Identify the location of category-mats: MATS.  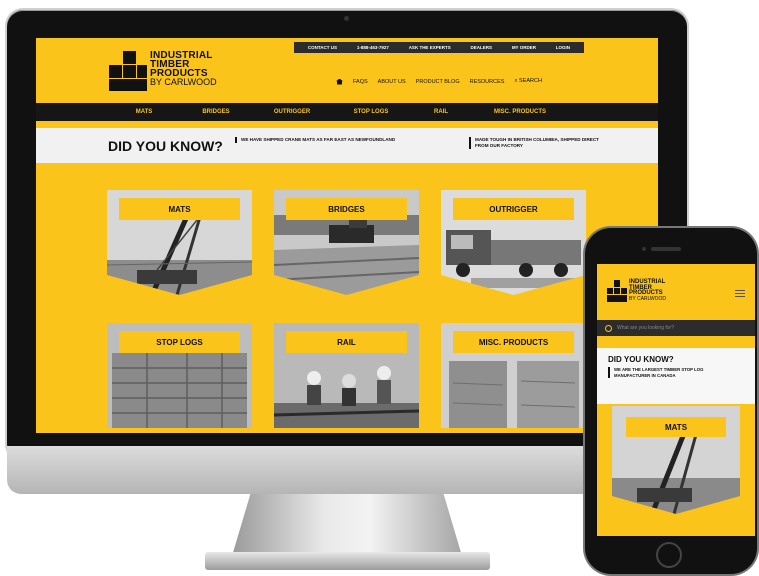
(144, 112).